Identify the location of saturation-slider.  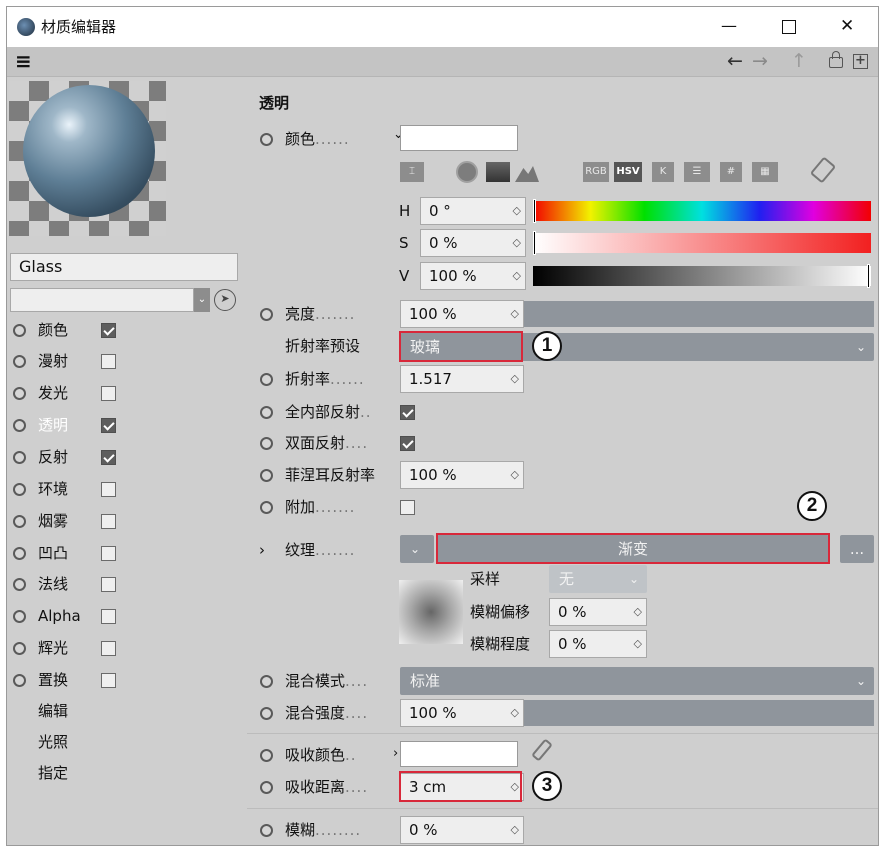
(702, 243).